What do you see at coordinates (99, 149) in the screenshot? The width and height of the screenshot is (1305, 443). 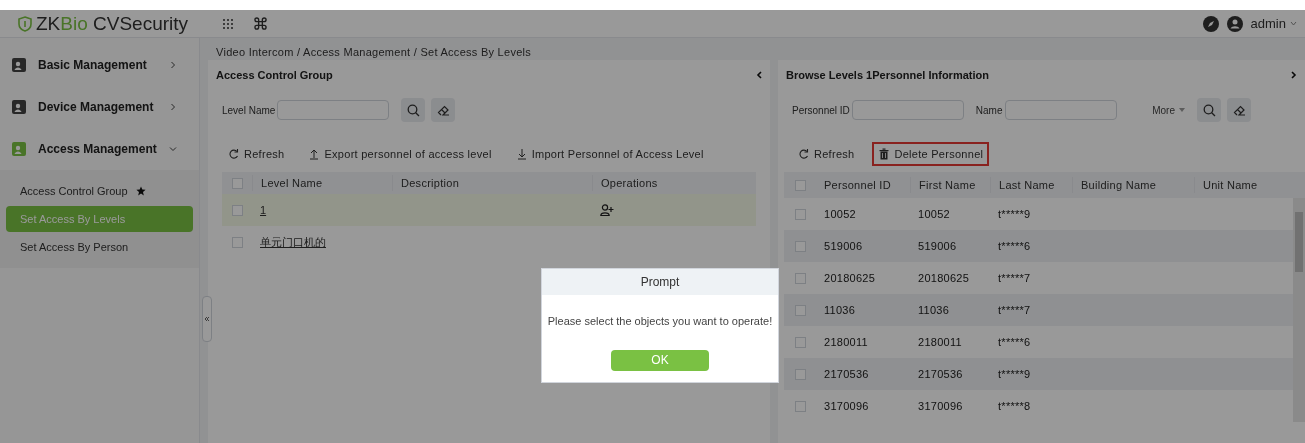 I see `sidebar-menu: Access Management` at bounding box center [99, 149].